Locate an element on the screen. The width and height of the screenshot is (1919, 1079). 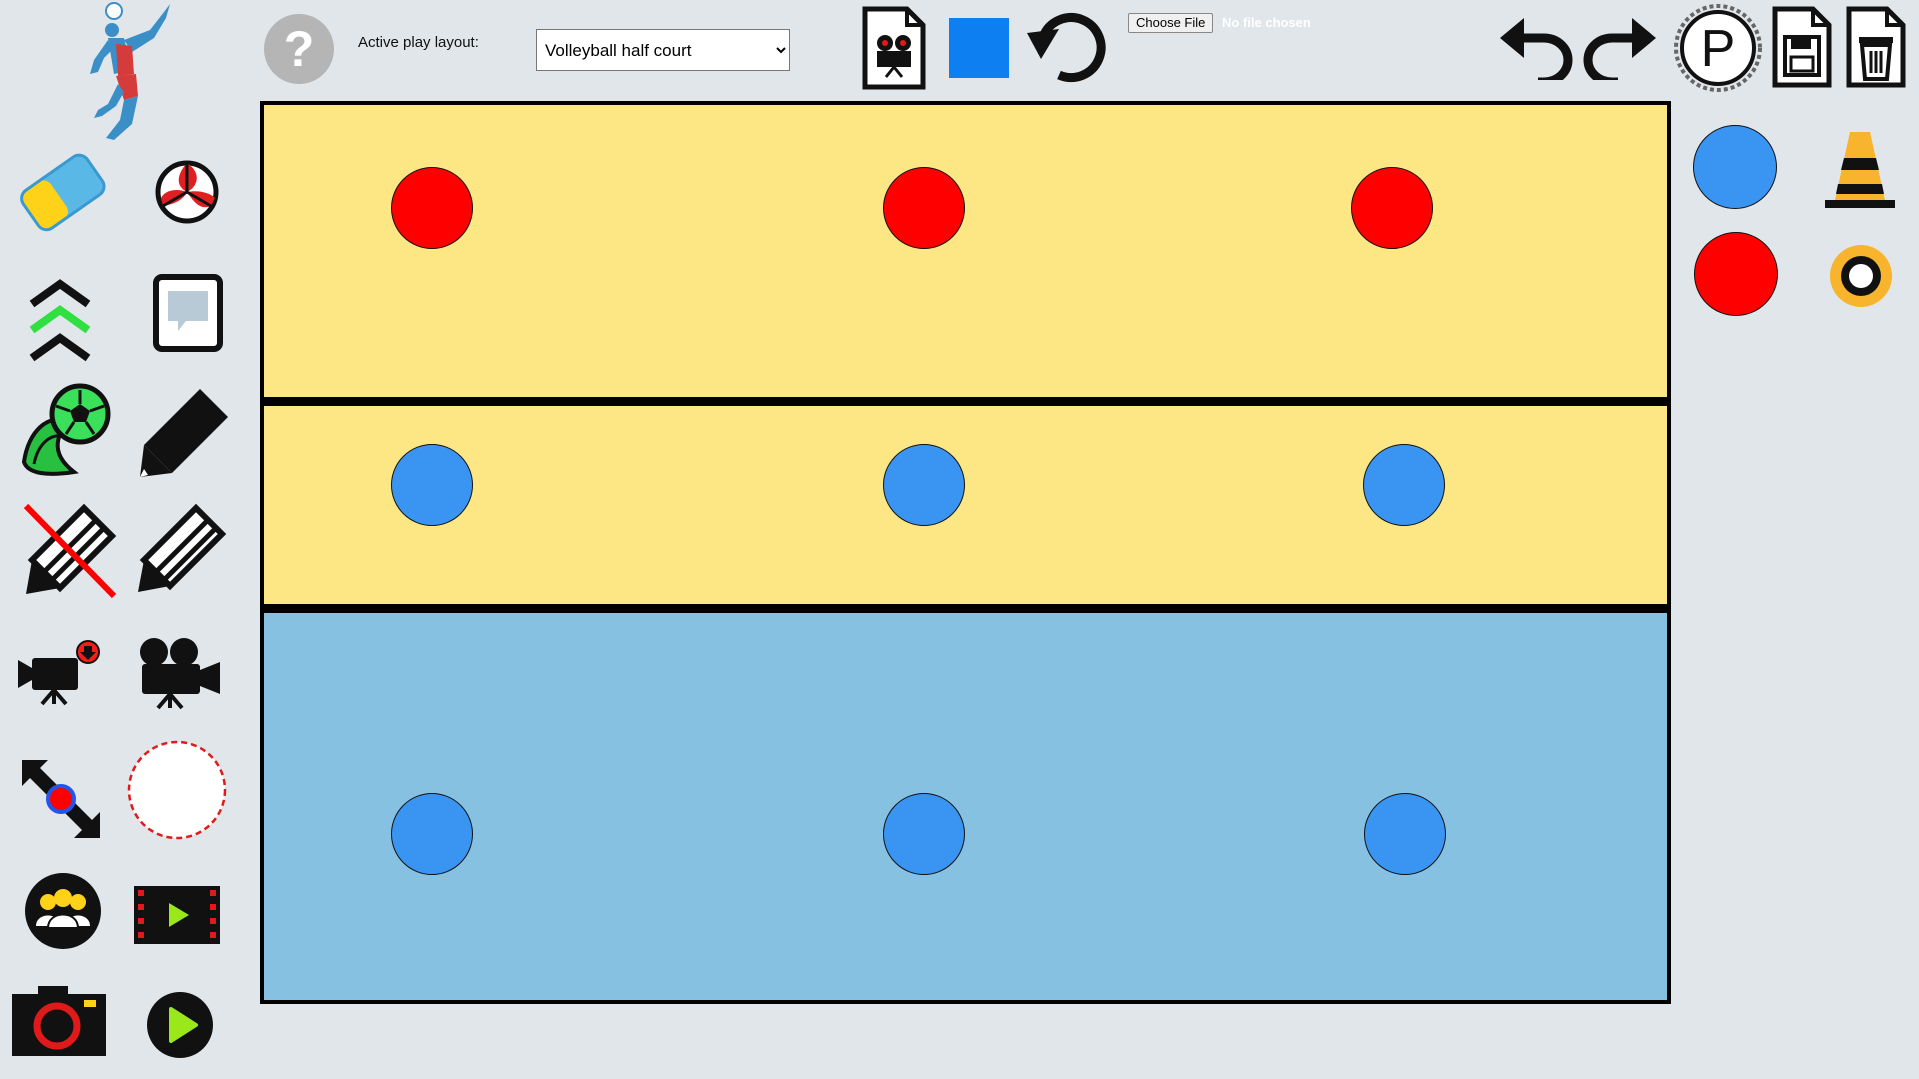
team-icon is located at coordinates (63, 911).